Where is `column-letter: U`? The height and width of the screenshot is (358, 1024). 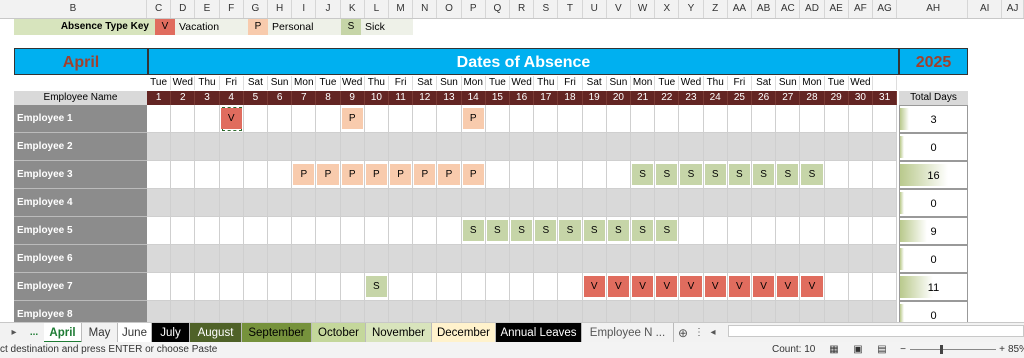
column-letter: U is located at coordinates (595, 9).